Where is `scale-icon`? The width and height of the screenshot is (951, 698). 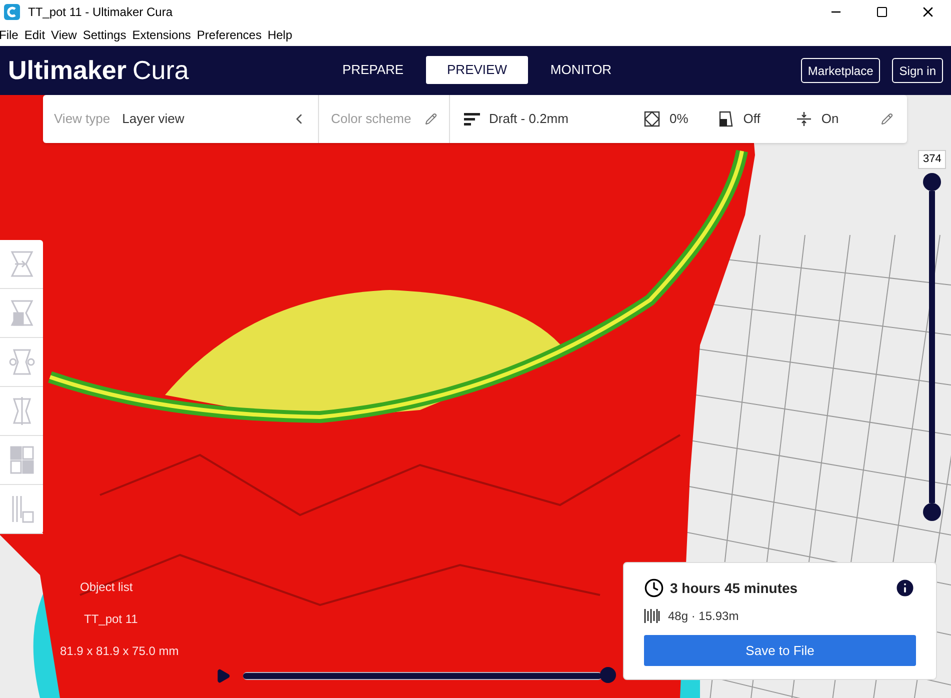
scale-icon is located at coordinates (21, 313).